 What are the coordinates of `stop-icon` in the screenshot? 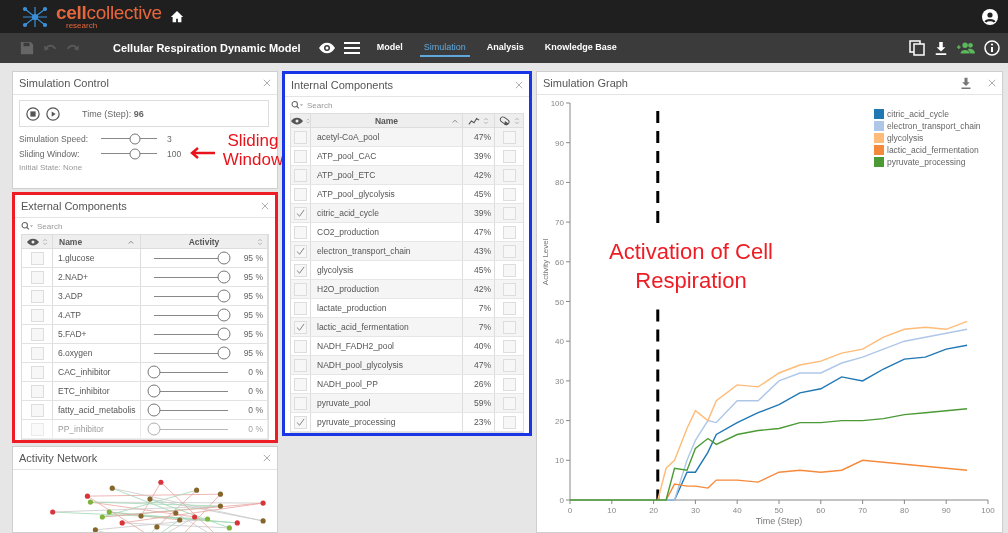 It's located at (33, 113).